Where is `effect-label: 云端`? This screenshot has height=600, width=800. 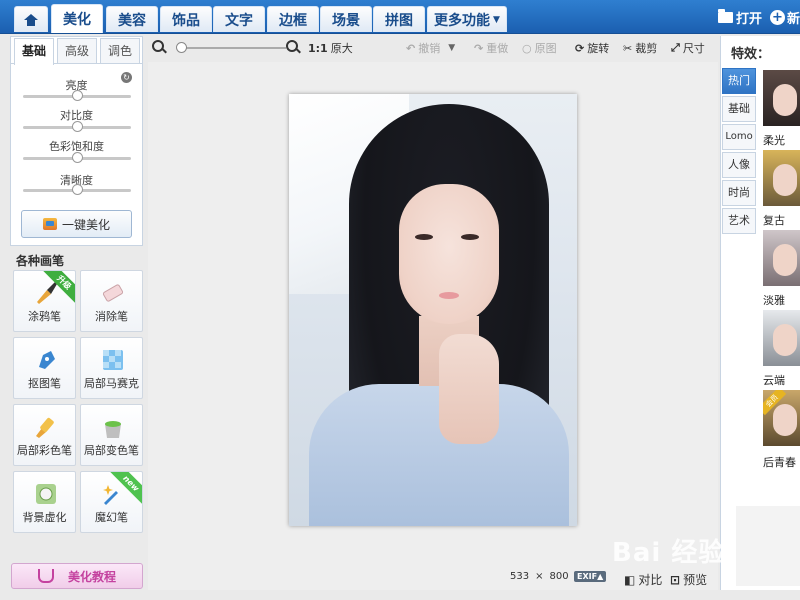 effect-label: 云端 is located at coordinates (774, 380).